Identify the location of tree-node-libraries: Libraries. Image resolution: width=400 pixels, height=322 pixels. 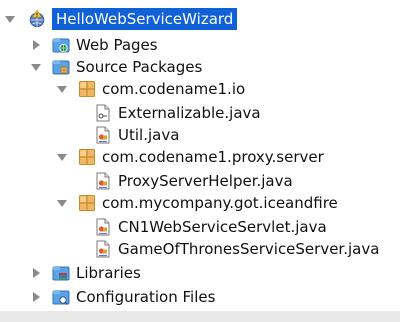
(85, 273).